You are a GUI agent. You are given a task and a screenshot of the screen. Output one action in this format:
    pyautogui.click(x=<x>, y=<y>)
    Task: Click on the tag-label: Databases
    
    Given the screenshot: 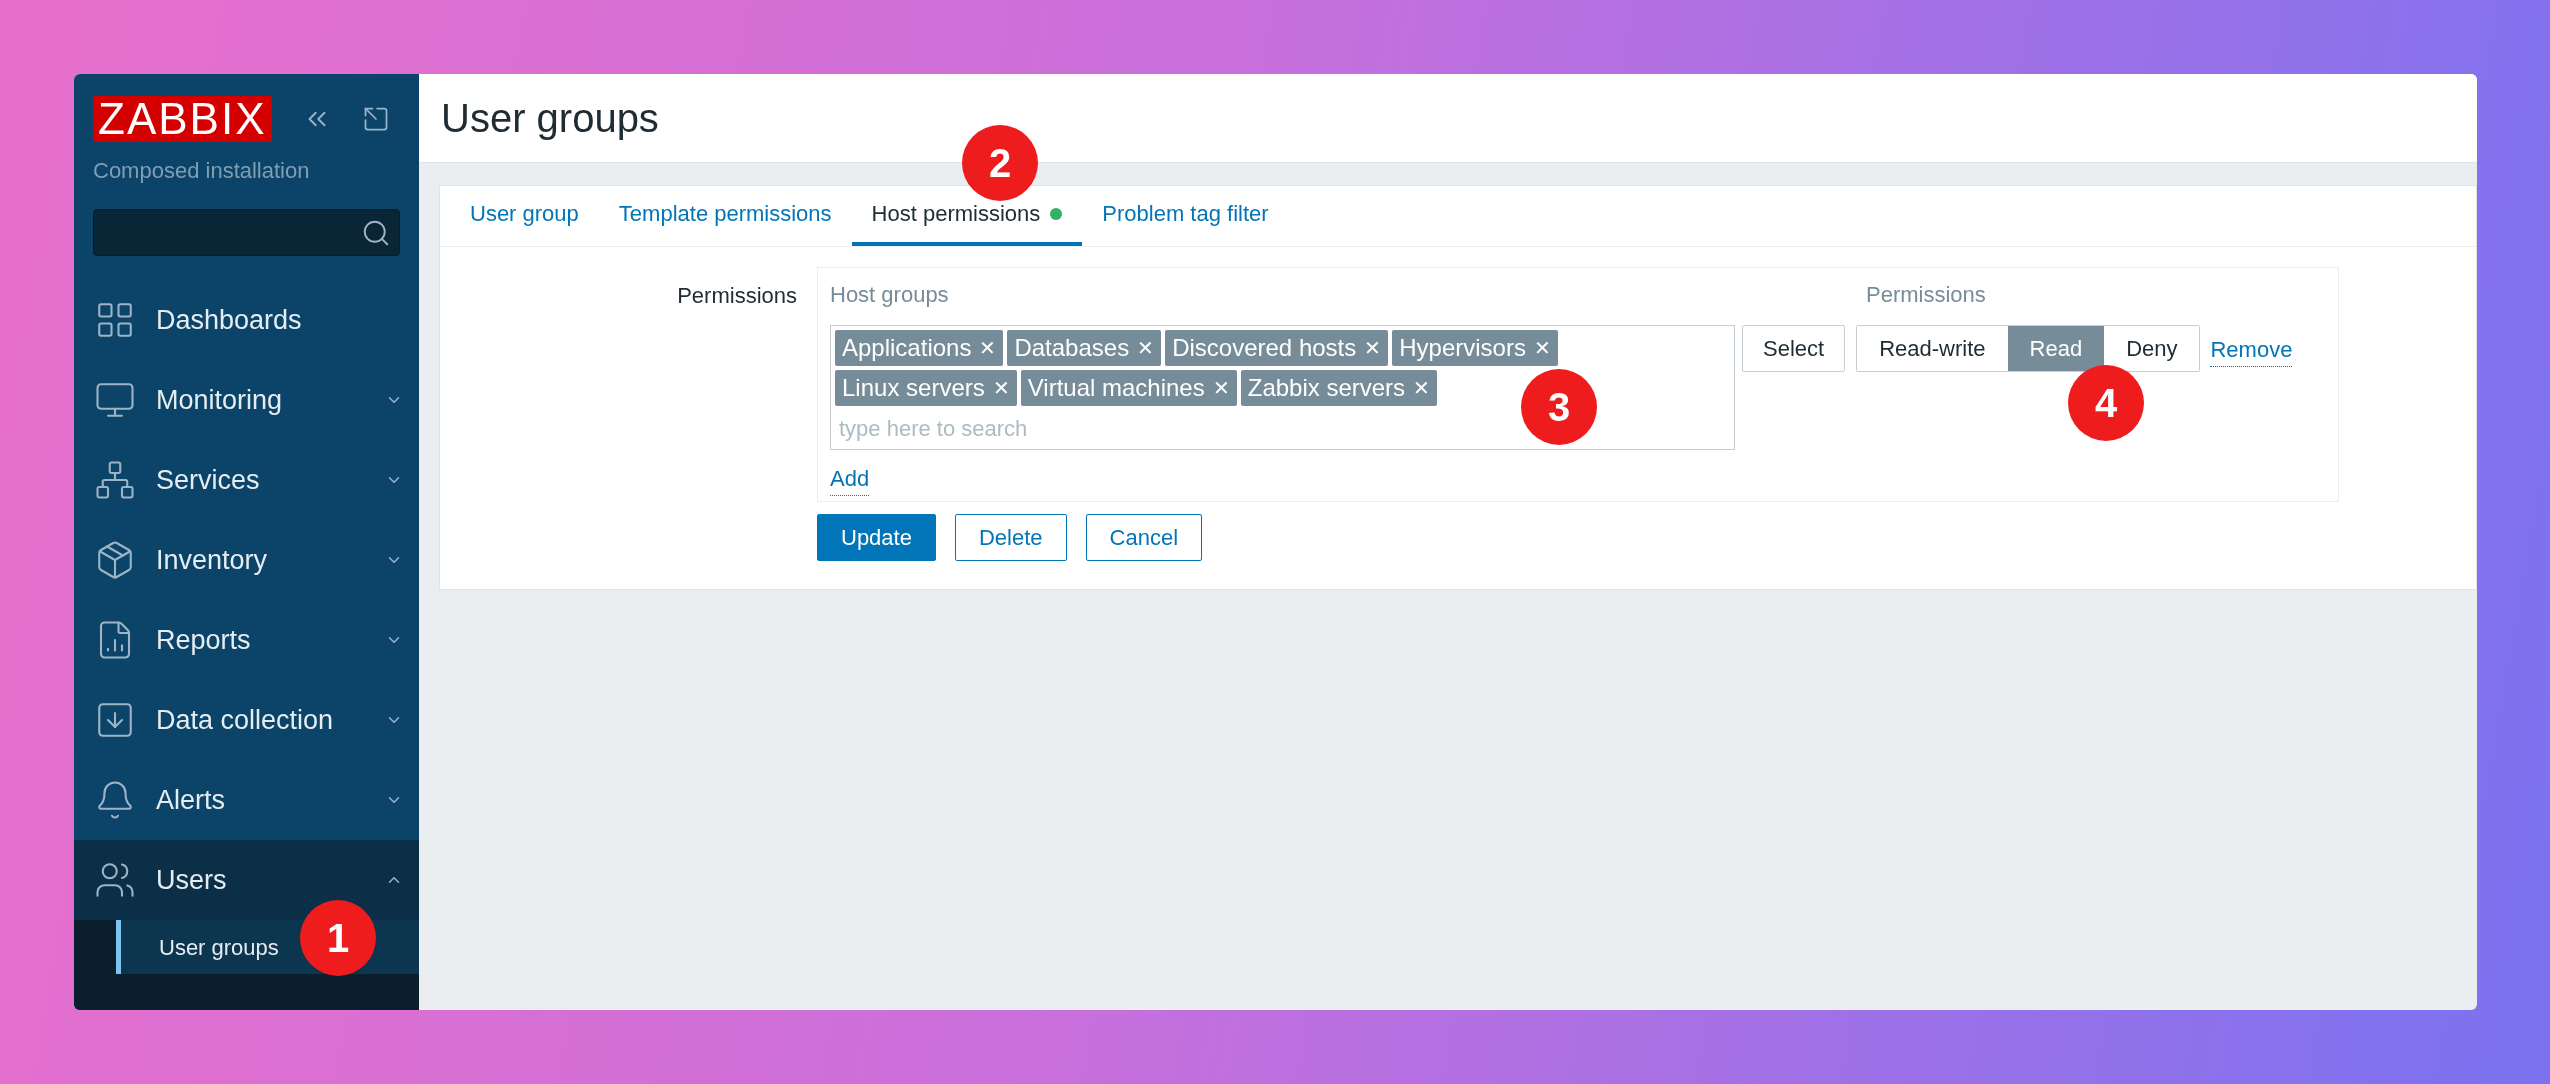 What is the action you would take?
    pyautogui.click(x=1072, y=348)
    